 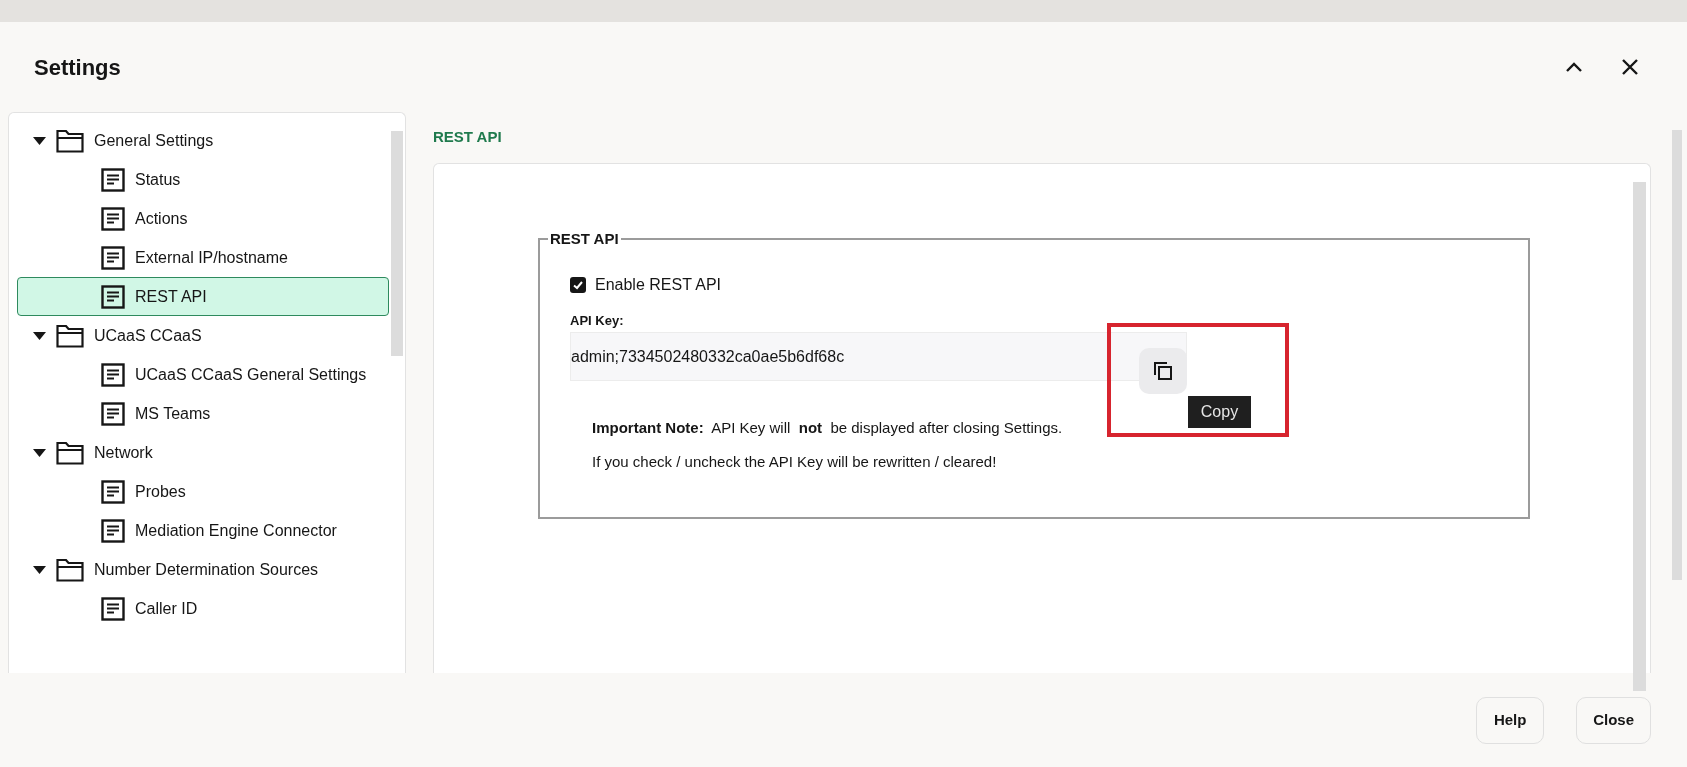 I want to click on copy-button, so click(x=1163, y=370).